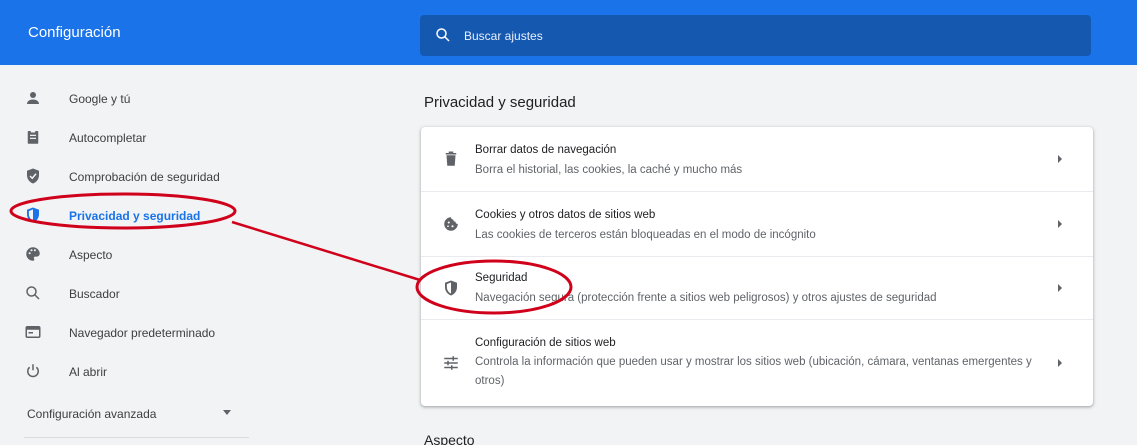 This screenshot has width=1137, height=445. I want to click on sidebar-item-label: Navegador predeterminado, so click(142, 333).